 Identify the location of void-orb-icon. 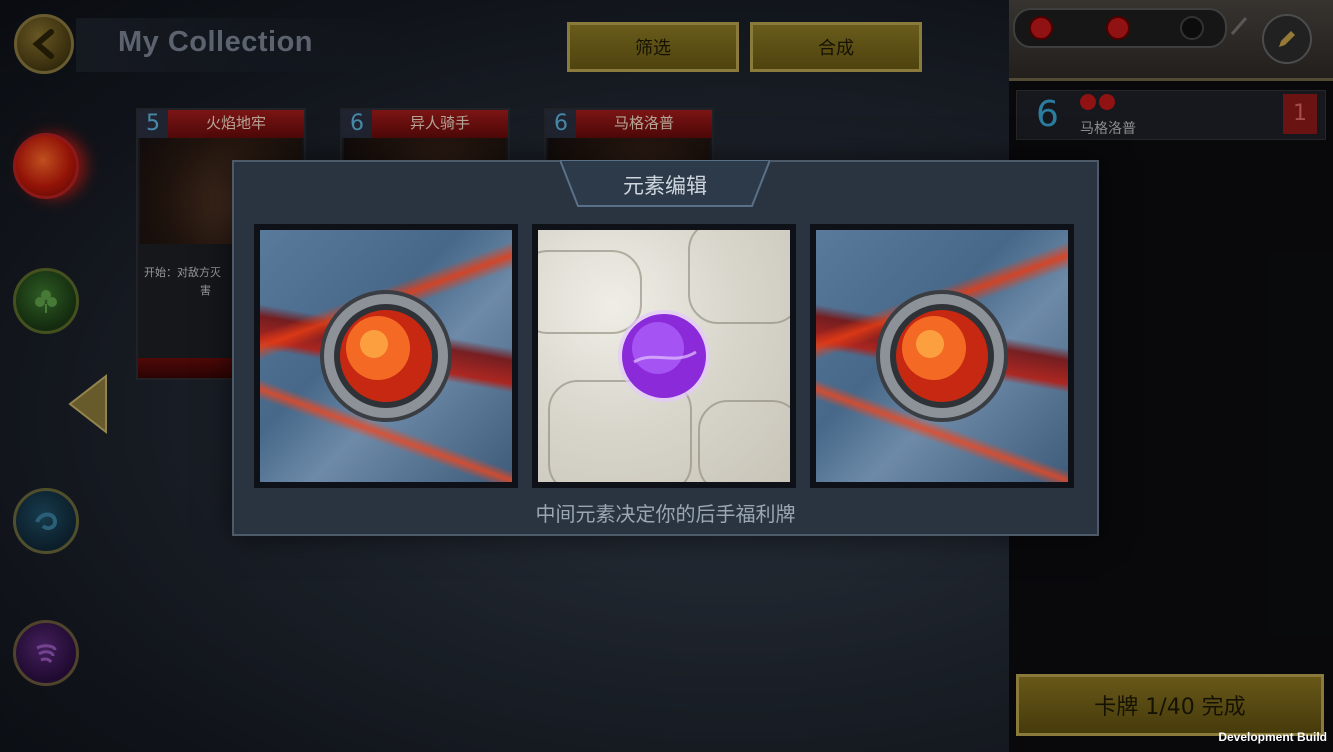
(664, 356).